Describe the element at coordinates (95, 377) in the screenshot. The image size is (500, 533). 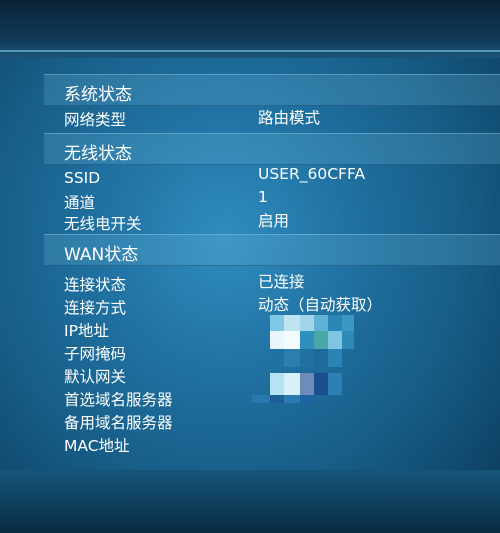
I see `label-default-gateway: 默认网关` at that location.